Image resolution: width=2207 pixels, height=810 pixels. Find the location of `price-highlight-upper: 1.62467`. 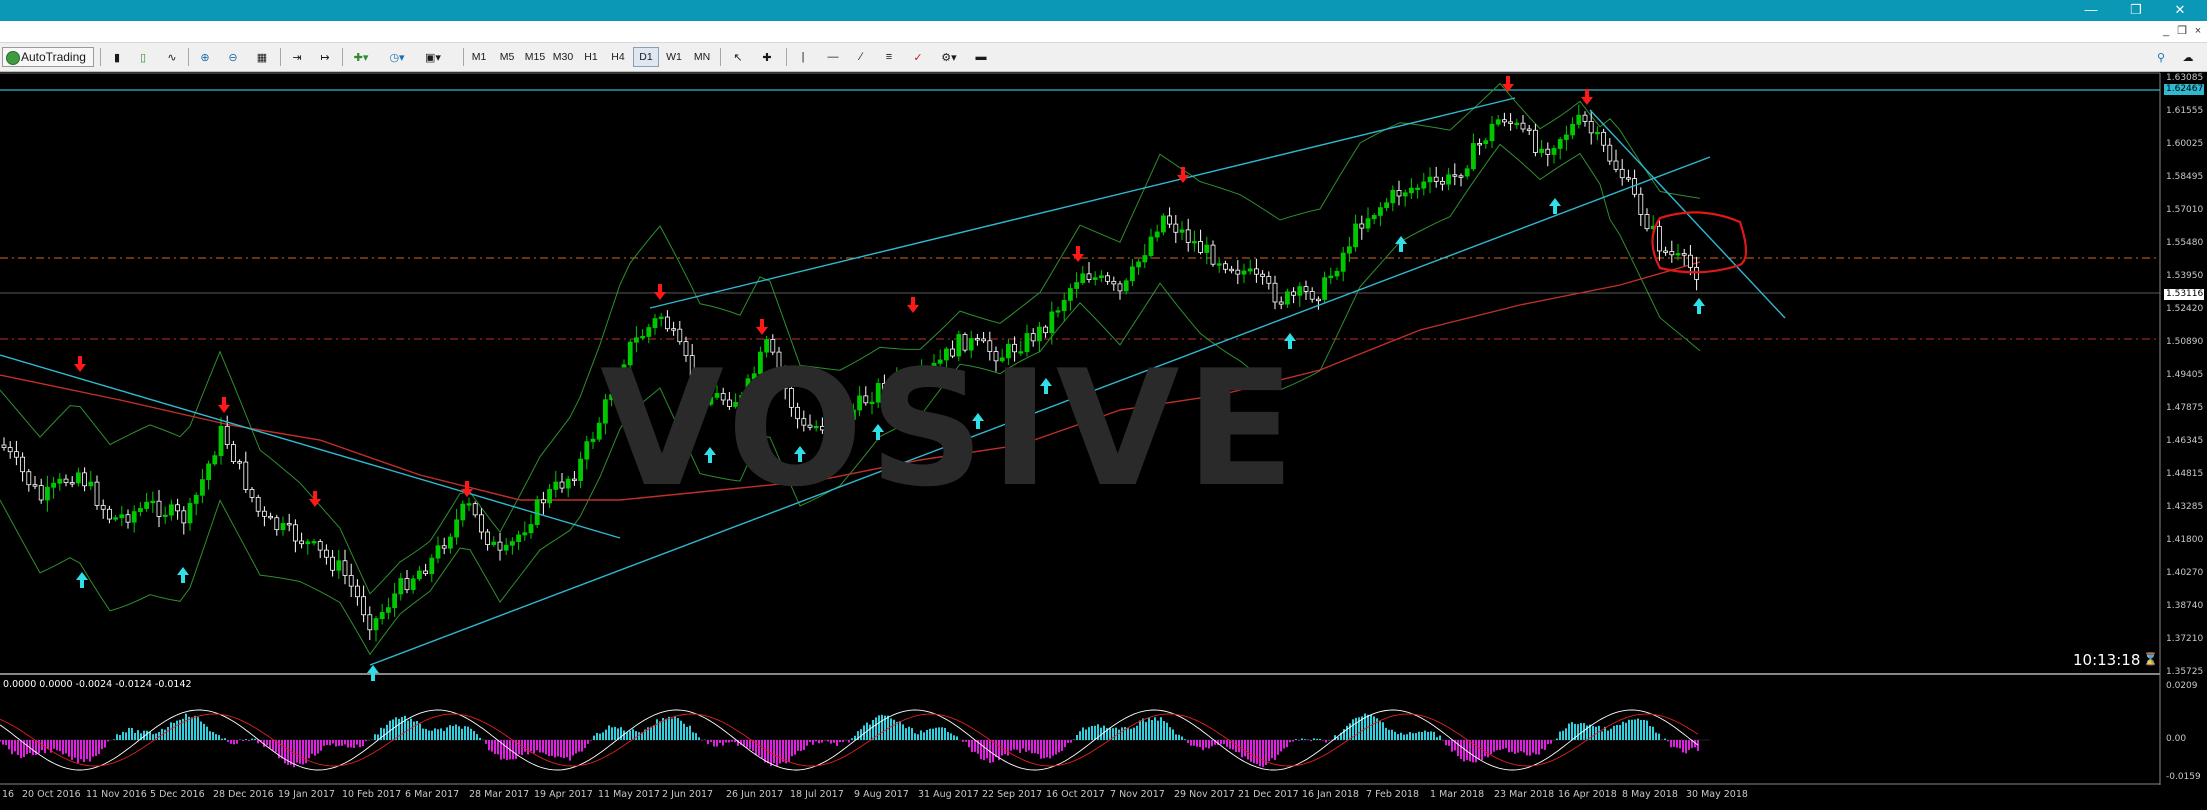

price-highlight-upper: 1.62467 is located at coordinates (2184, 89).